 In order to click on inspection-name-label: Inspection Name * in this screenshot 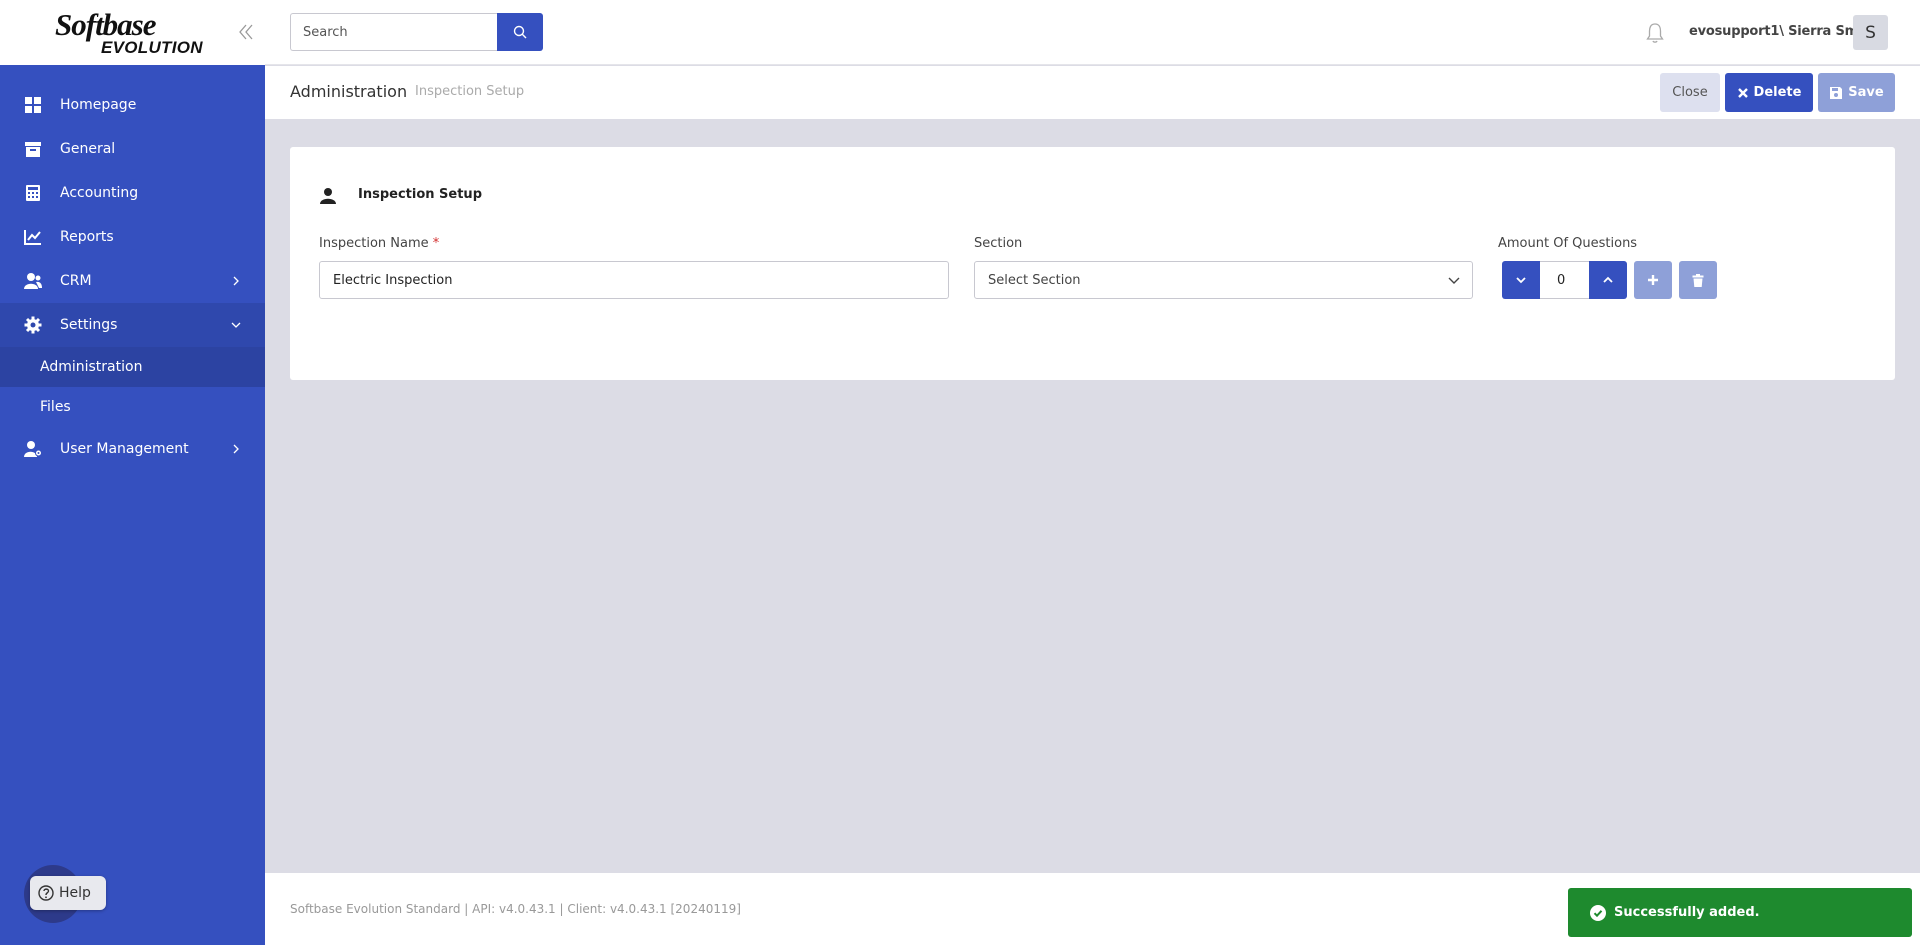, I will do `click(379, 243)`.